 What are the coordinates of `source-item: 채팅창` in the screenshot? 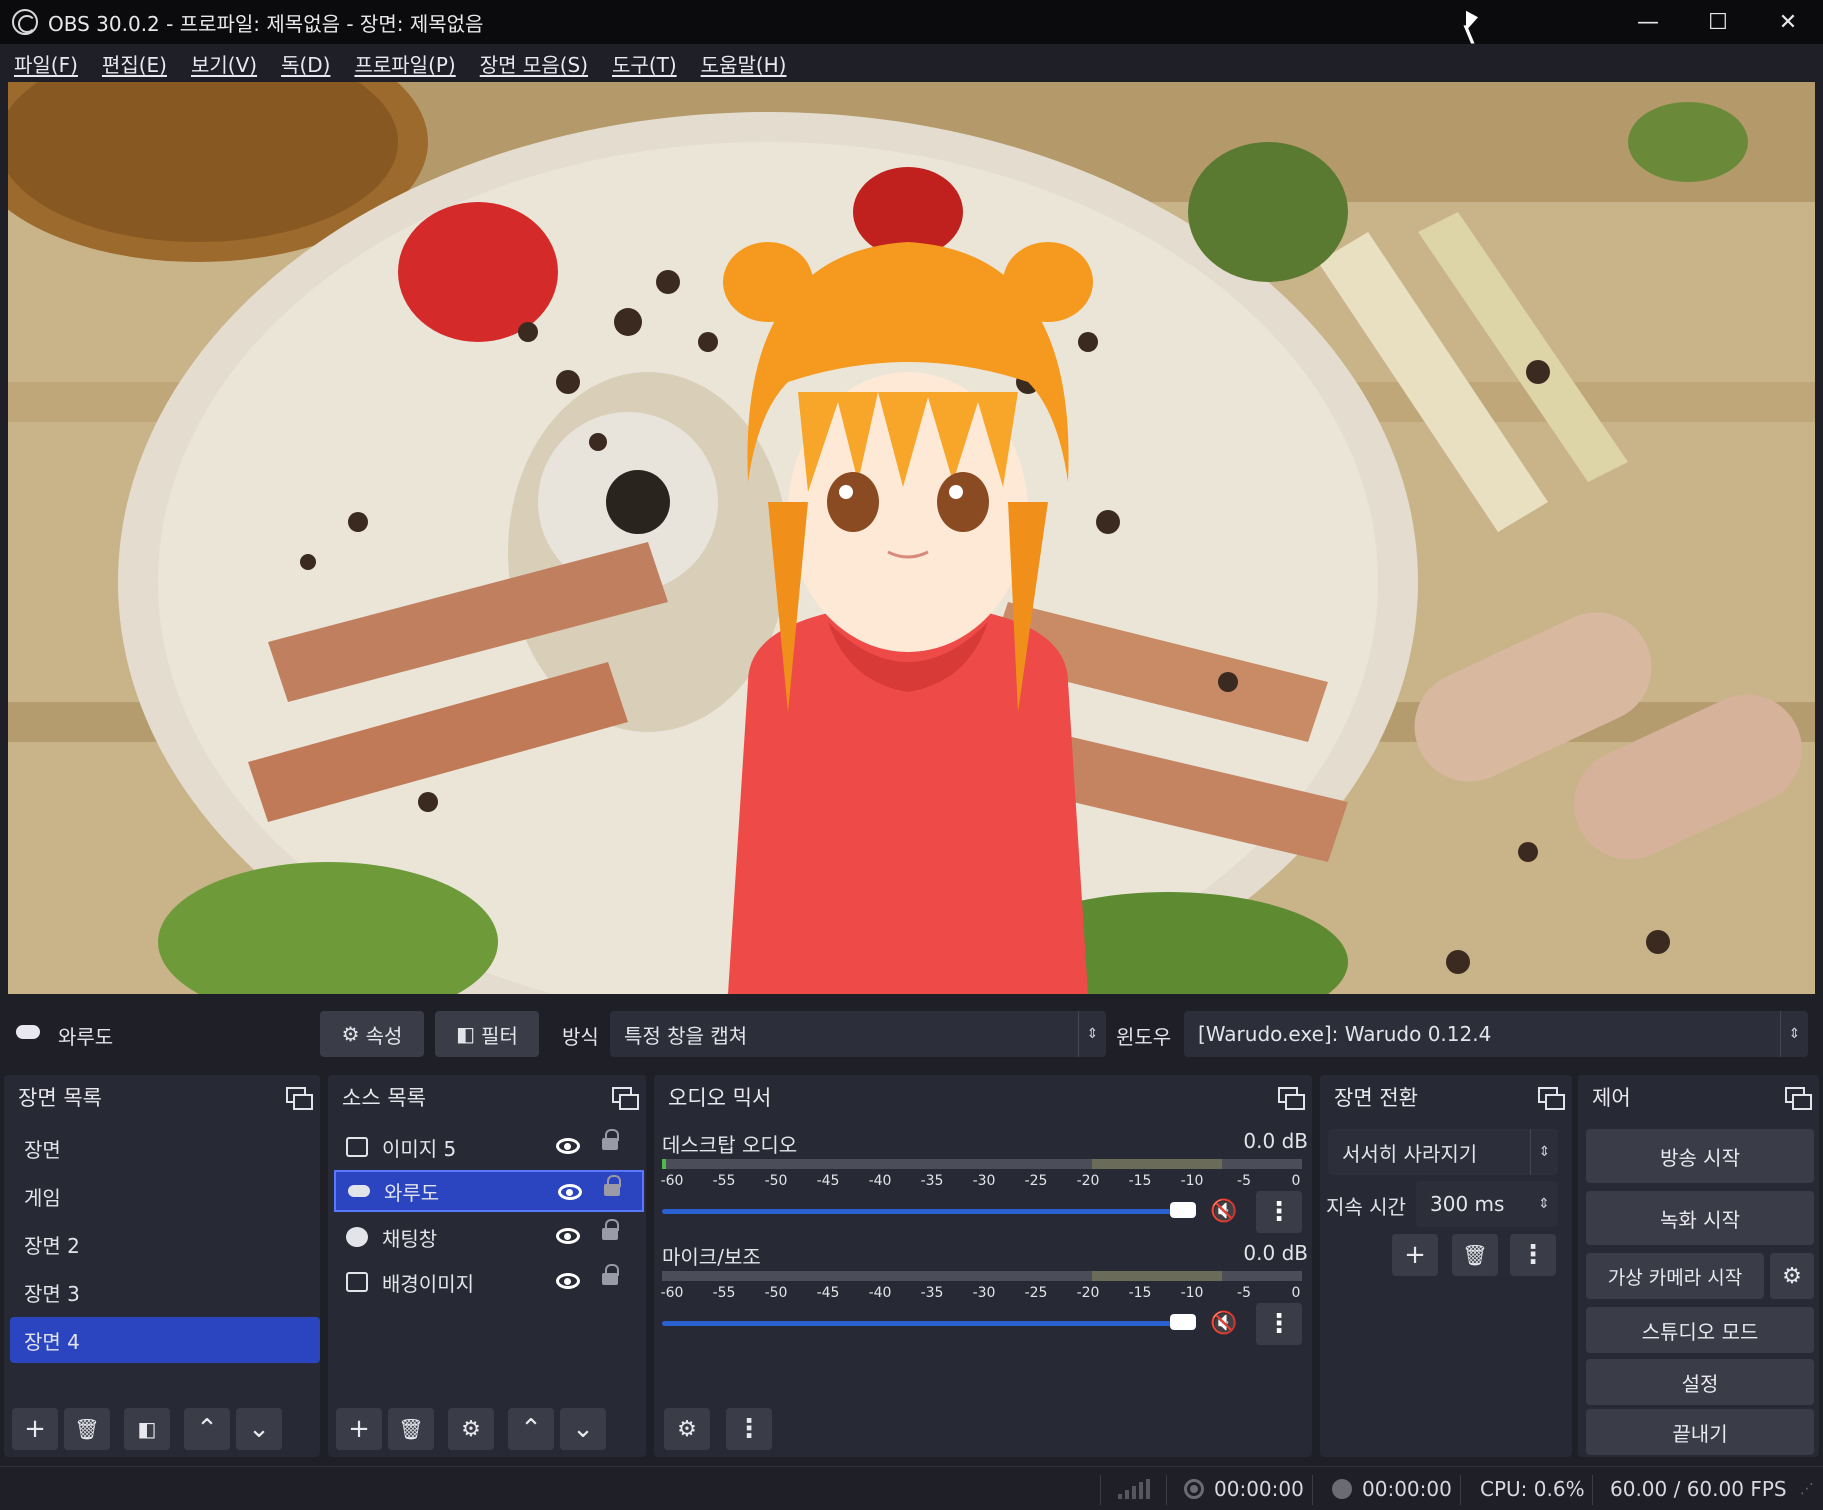 It's located at (489, 1237).